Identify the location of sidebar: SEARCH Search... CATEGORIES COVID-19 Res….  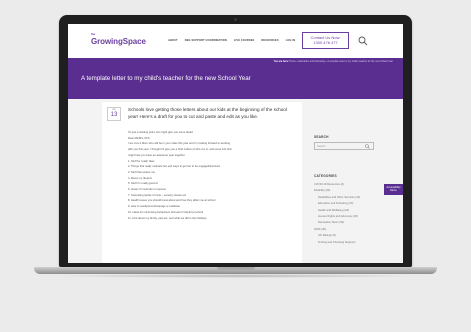
(349, 190).